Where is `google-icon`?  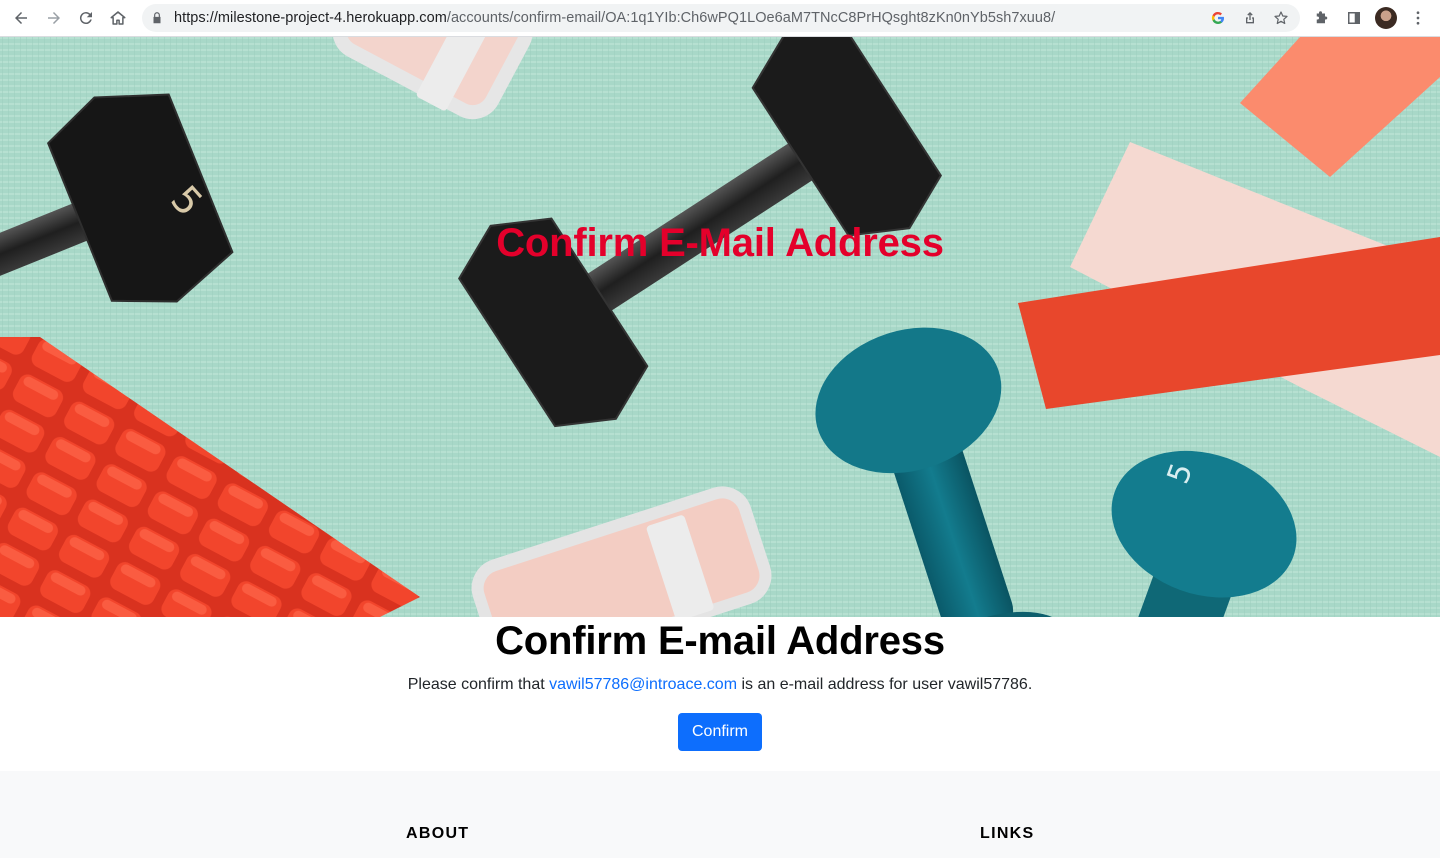
google-icon is located at coordinates (1218, 18).